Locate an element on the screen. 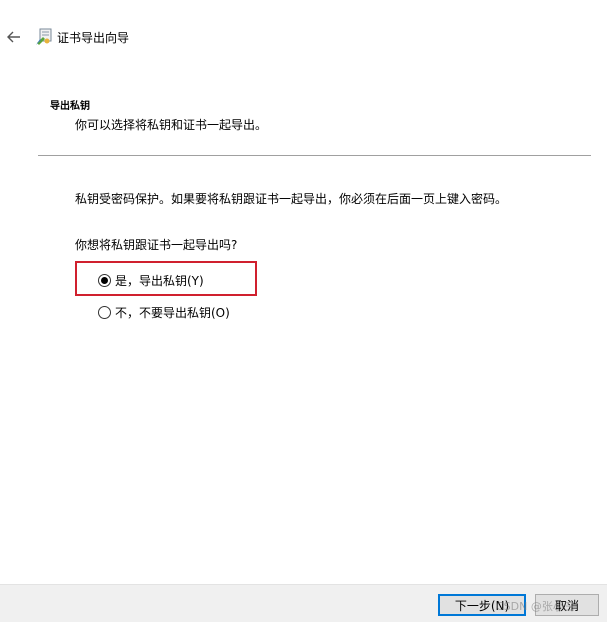  cancel-button: 取消 is located at coordinates (567, 605).